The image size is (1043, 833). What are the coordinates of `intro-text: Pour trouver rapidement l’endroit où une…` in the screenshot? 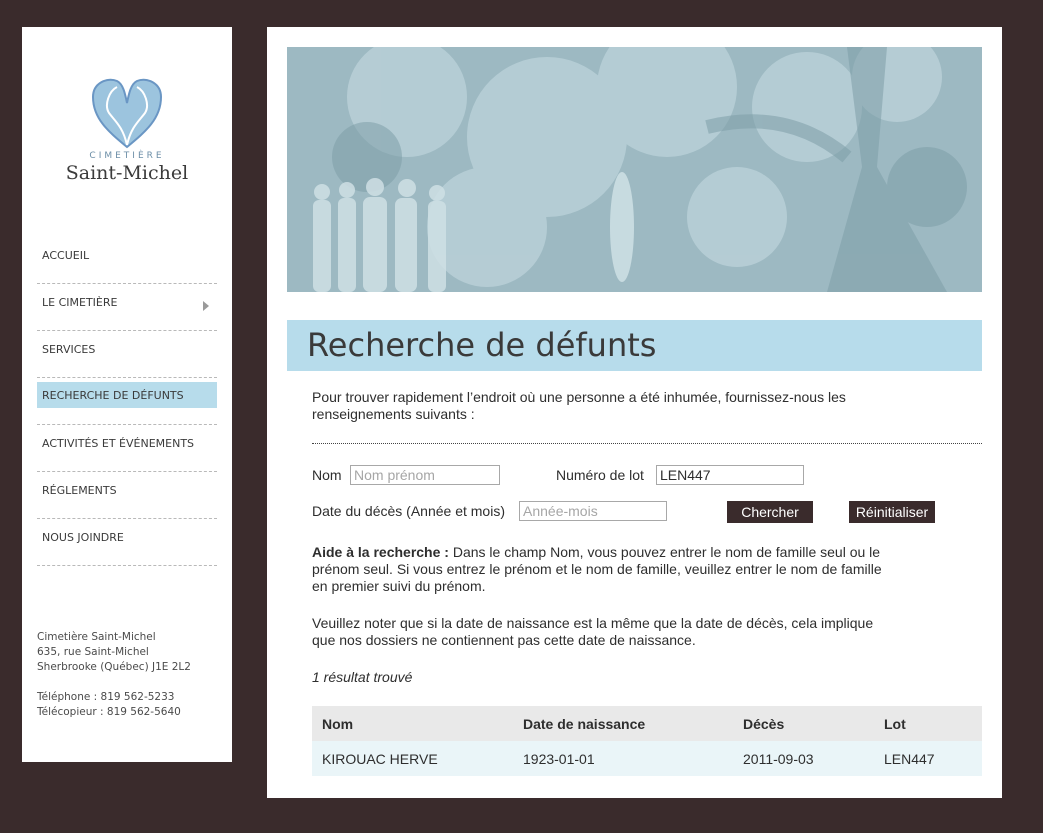 It's located at (579, 405).